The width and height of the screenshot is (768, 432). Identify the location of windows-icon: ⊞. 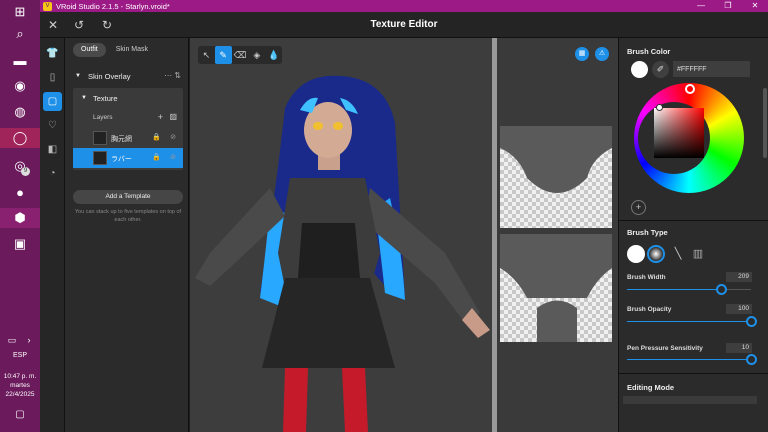
(20, 12).